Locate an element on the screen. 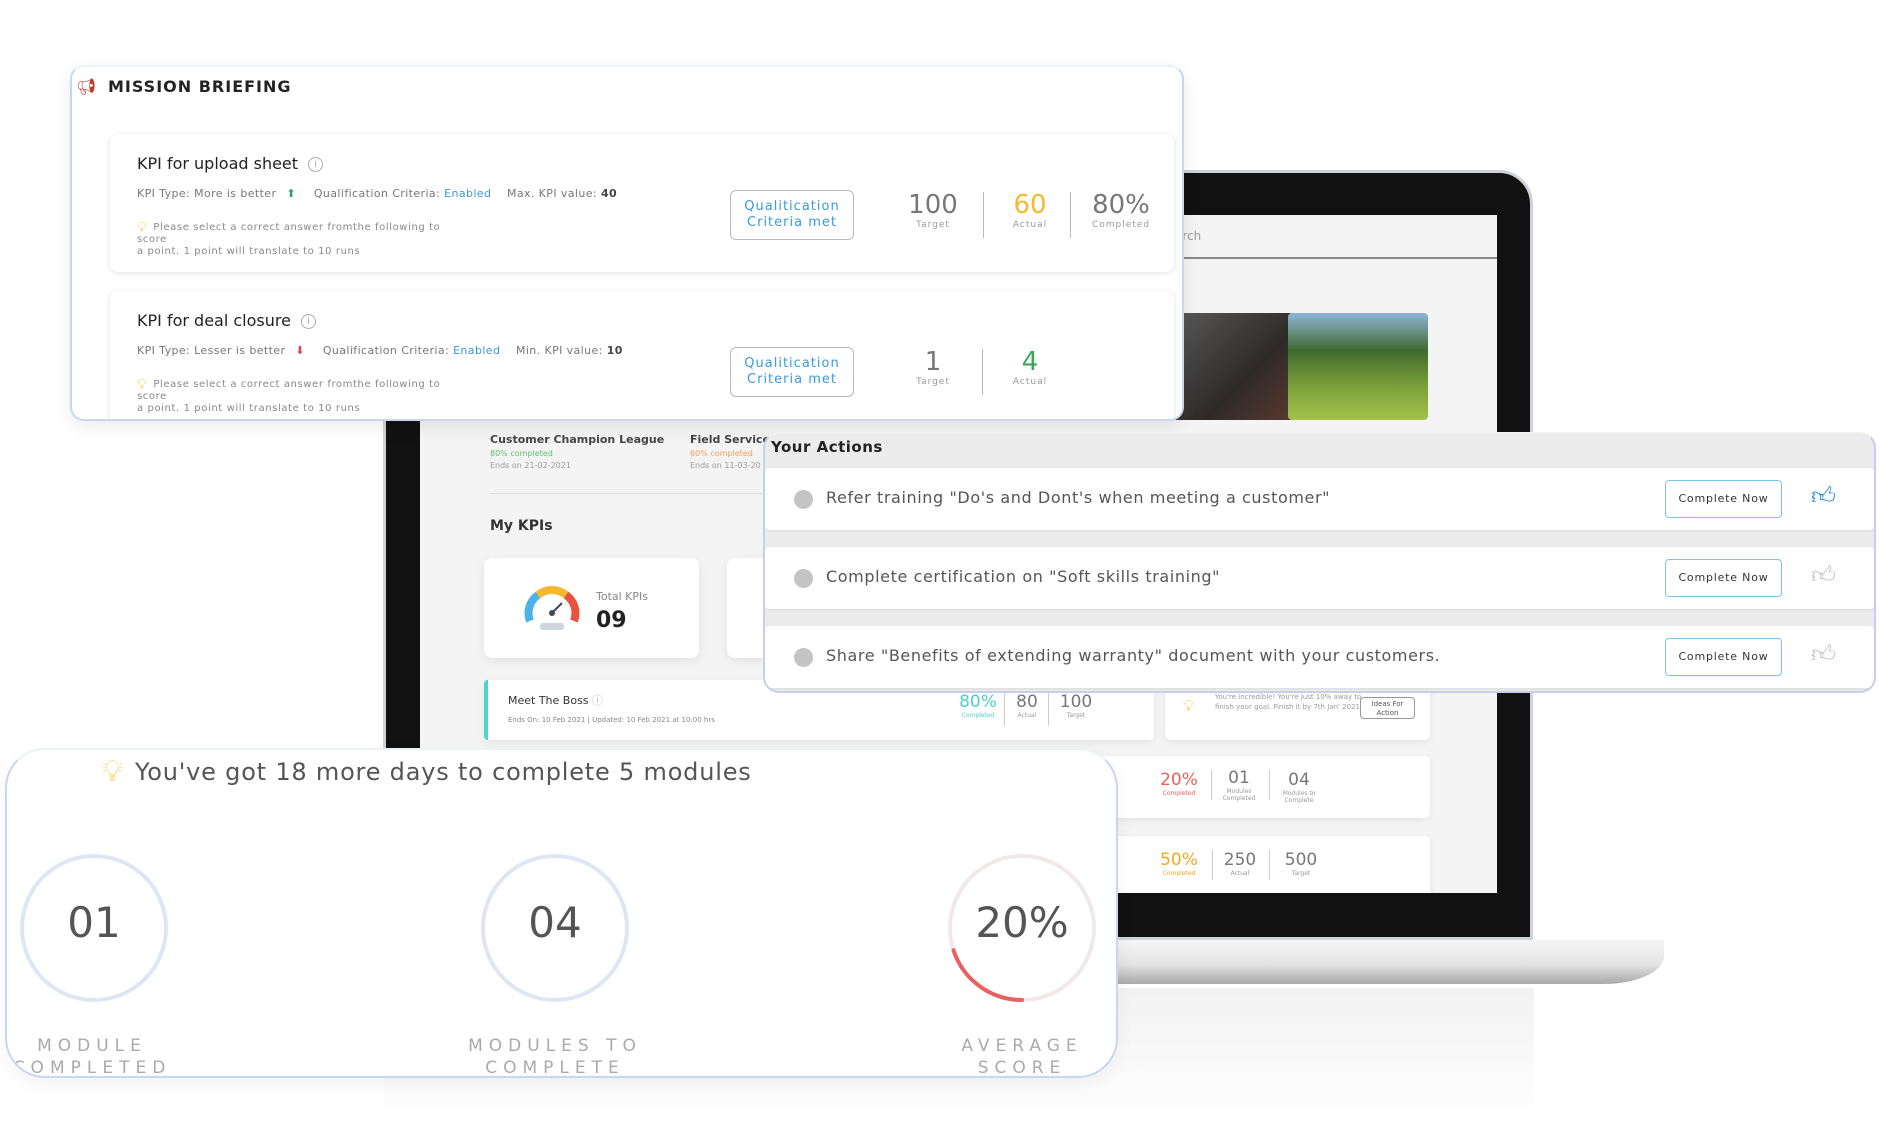 Image resolution: width=1879 pixels, height=1127 pixels. kpi-row-name: Meet The Boss ⓘ is located at coordinates (556, 700).